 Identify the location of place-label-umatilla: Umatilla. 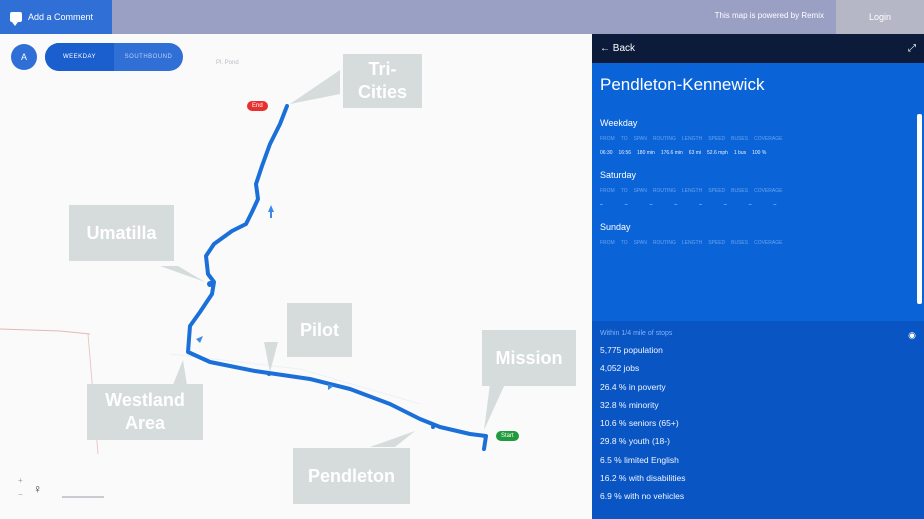
(121, 233).